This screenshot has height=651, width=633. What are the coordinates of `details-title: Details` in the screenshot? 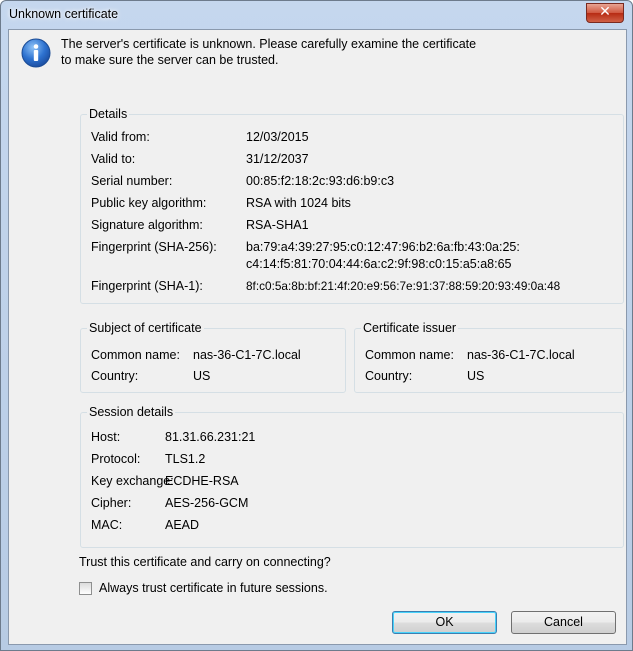 It's located at (108, 114).